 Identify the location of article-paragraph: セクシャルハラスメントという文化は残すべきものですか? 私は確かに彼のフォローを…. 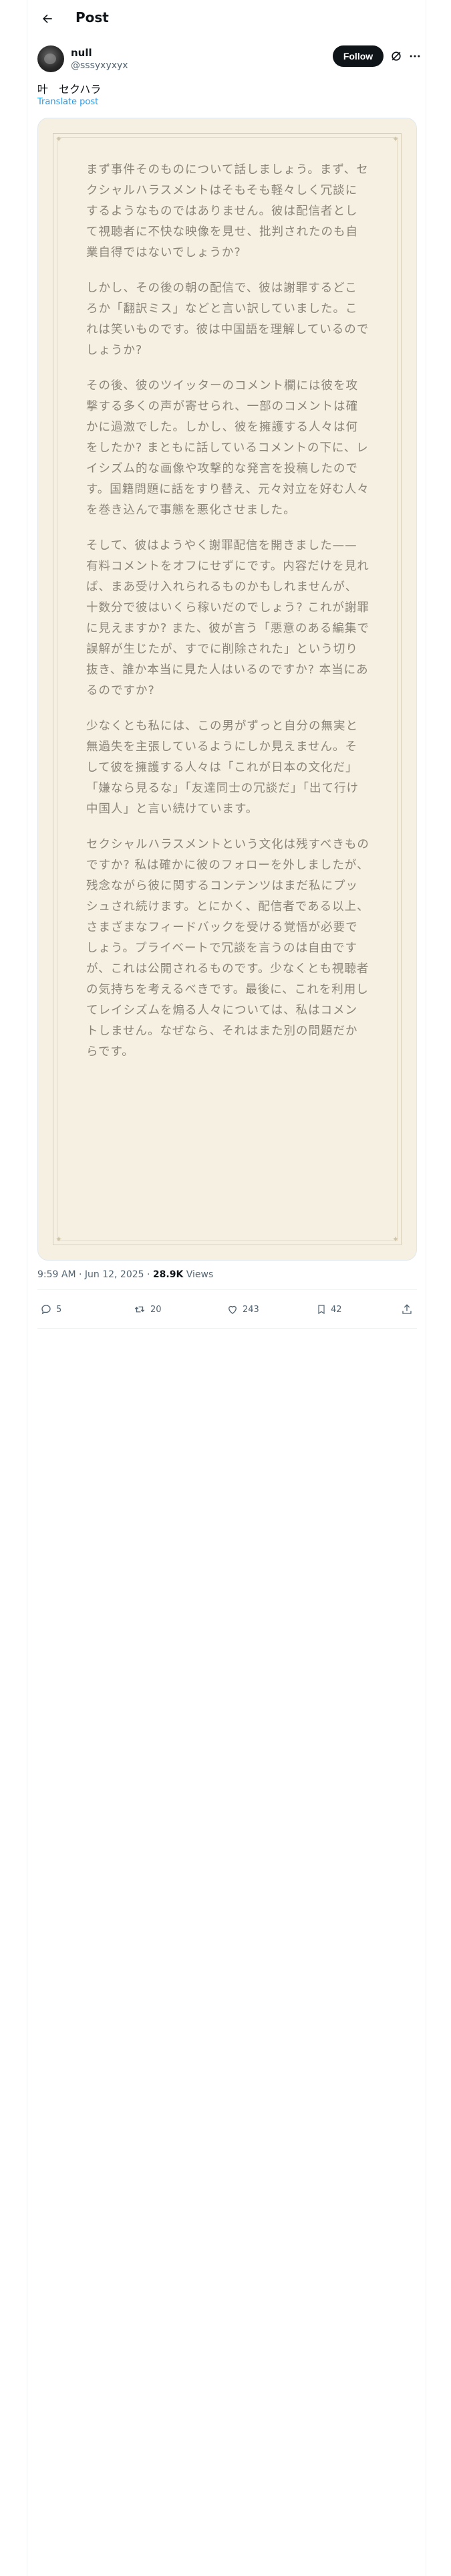
(227, 948).